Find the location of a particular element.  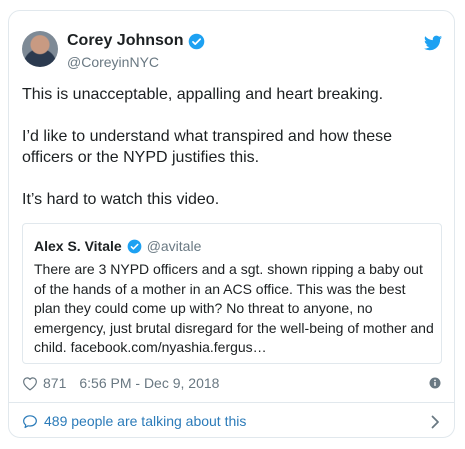

quoted-author-name: Alex S. Vitale is located at coordinates (78, 246).